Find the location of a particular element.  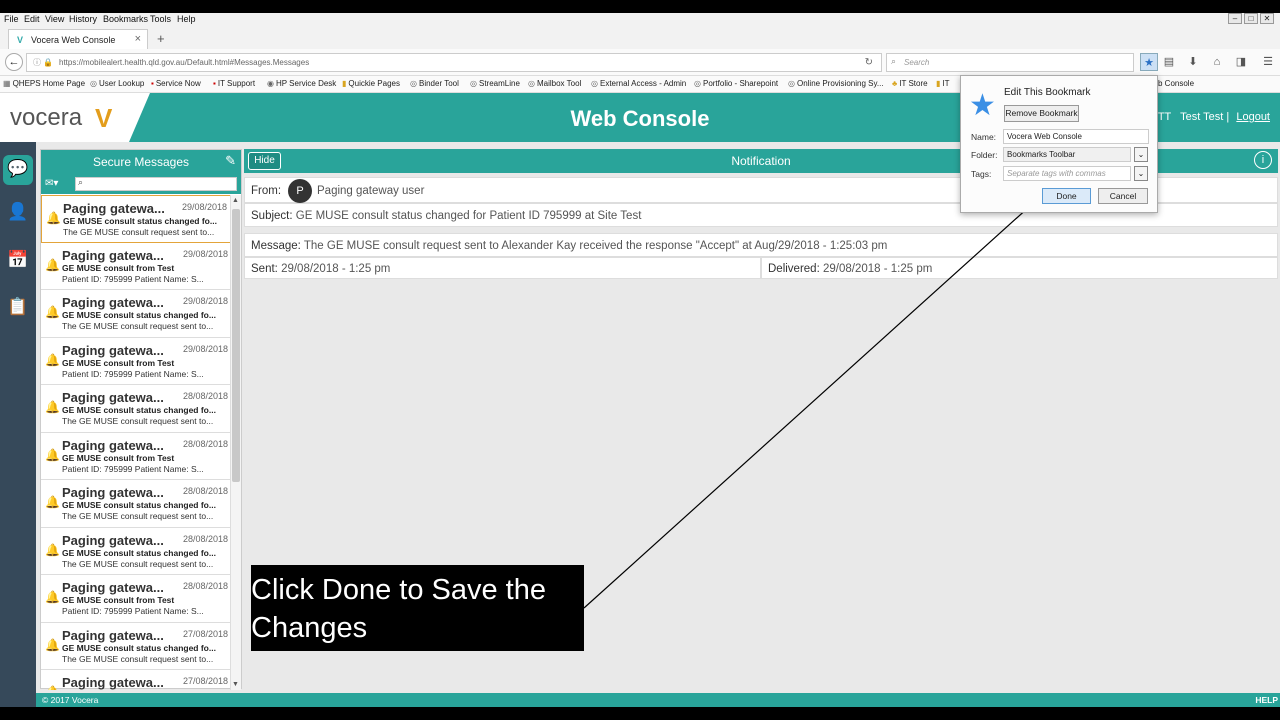

search-input: ⌕ Search is located at coordinates (1010, 62).